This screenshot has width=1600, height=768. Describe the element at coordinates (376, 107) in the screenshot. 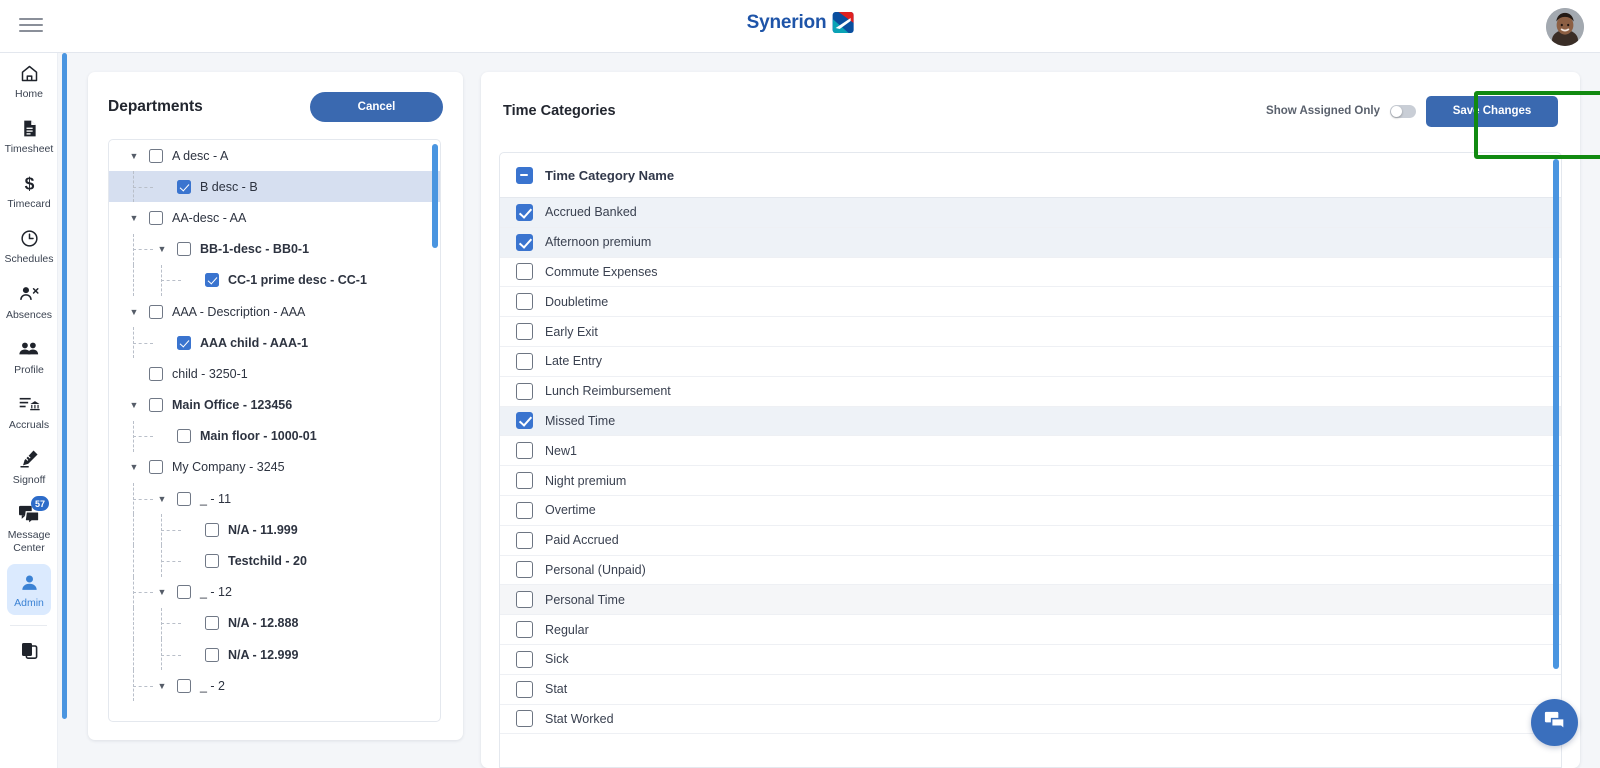

I see `cancel-button: Cancel` at that location.